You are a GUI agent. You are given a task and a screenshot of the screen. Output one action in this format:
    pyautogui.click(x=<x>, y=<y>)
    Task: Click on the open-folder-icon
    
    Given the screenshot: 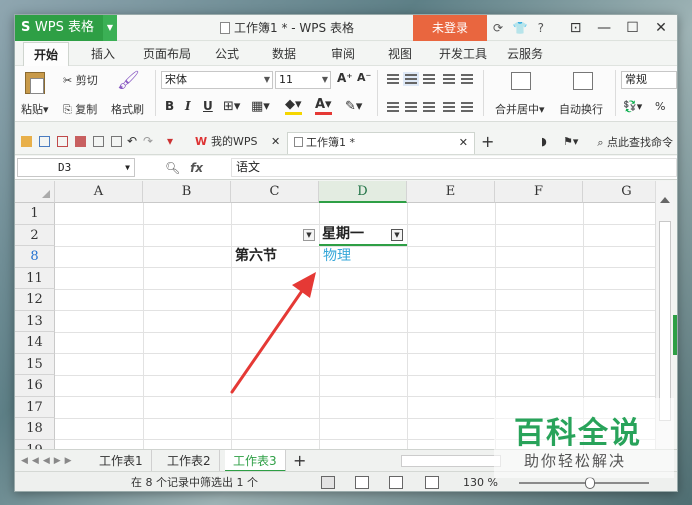 What is the action you would take?
    pyautogui.click(x=26, y=141)
    